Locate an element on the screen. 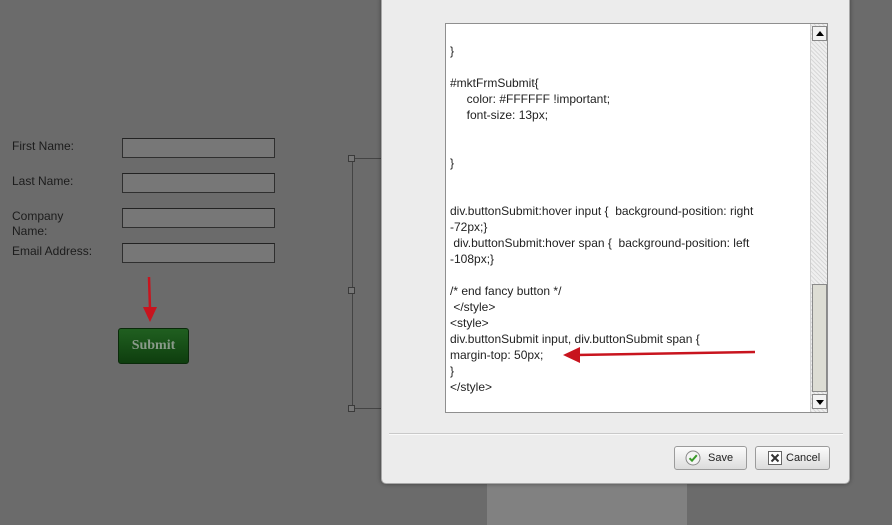  x-box-icon is located at coordinates (775, 458).